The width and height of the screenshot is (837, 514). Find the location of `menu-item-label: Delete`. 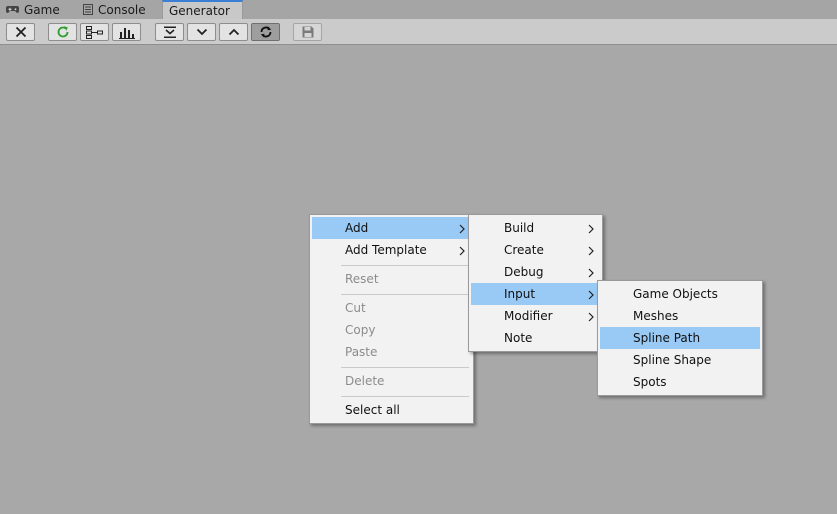

menu-item-label: Delete is located at coordinates (365, 381).